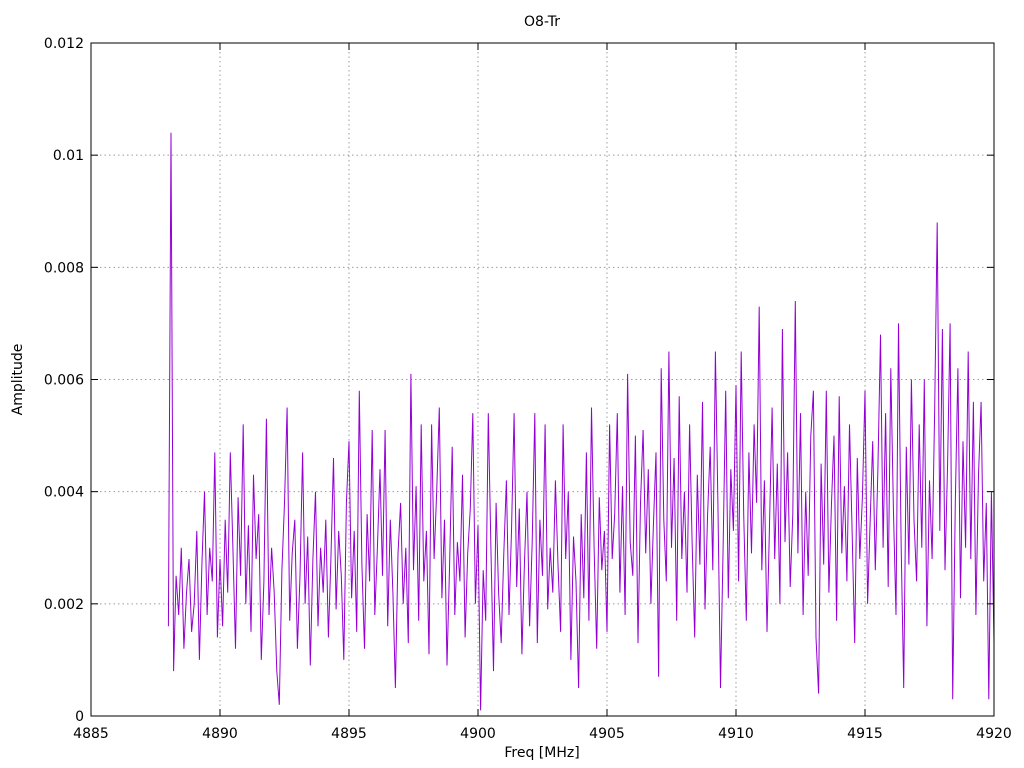  I want to click on x-tick-label: 4915, so click(865, 734).